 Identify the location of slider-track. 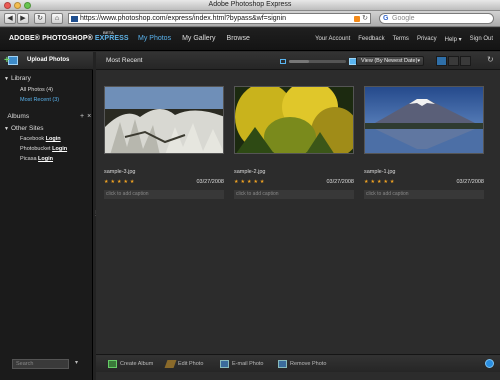
(317, 61).